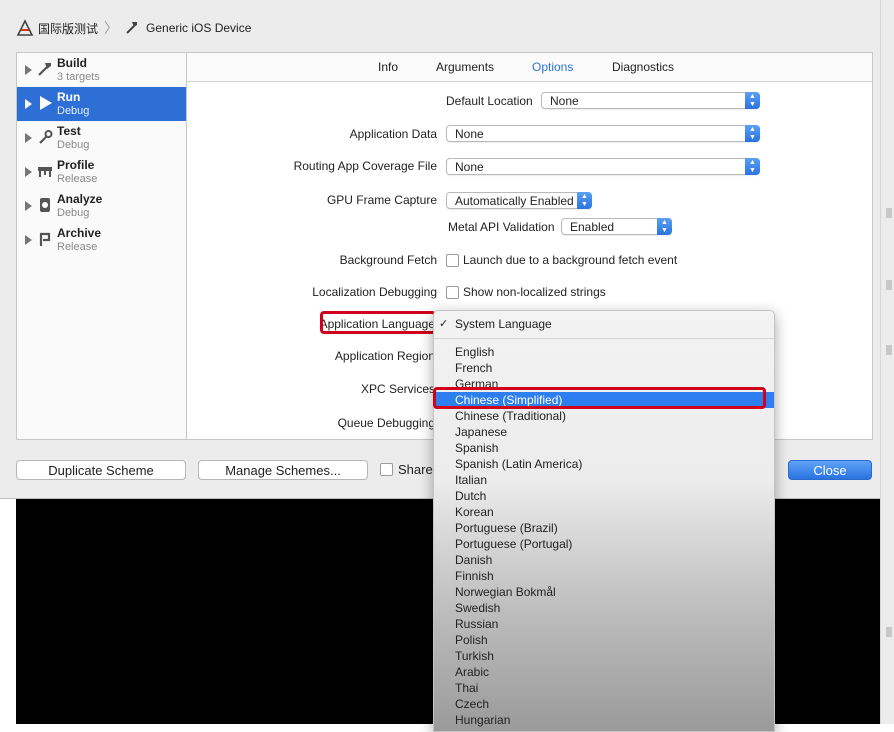 This screenshot has width=894, height=732. I want to click on menu-item-language: Spanish, so click(604, 448).